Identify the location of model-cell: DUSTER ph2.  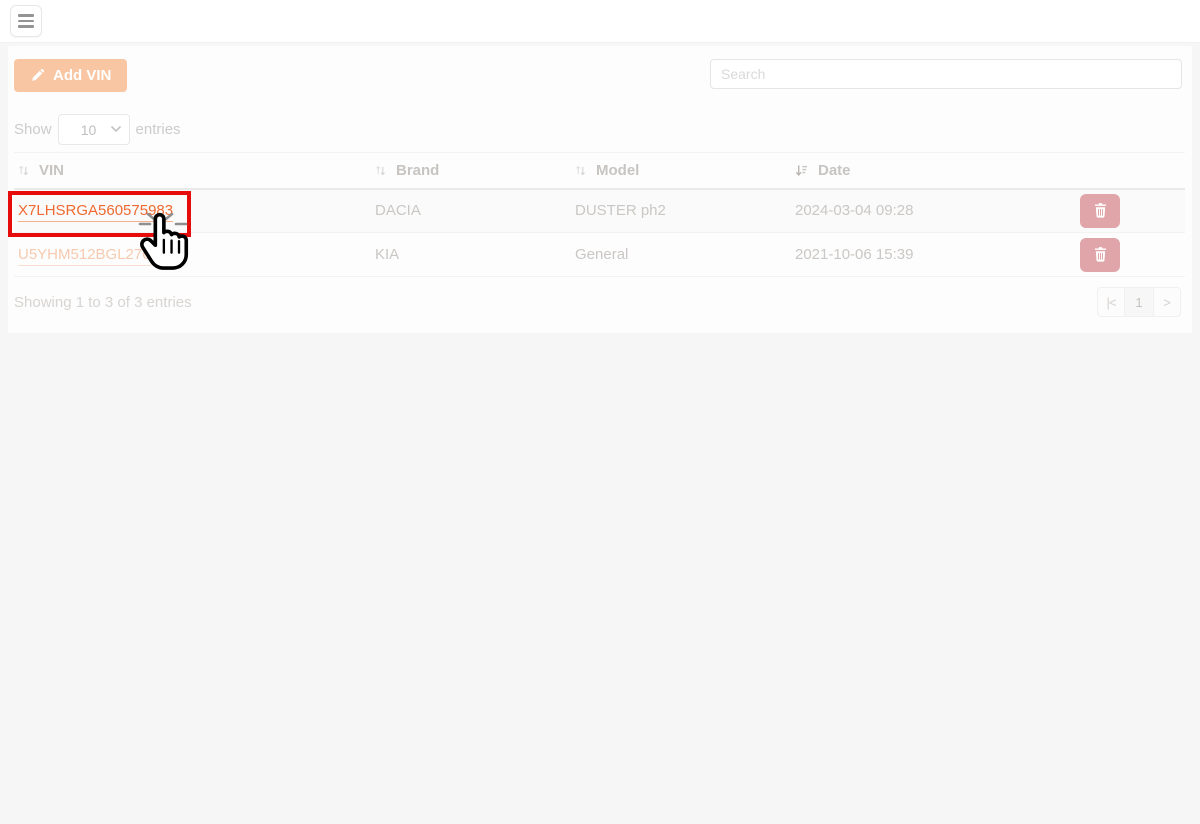
(681, 210).